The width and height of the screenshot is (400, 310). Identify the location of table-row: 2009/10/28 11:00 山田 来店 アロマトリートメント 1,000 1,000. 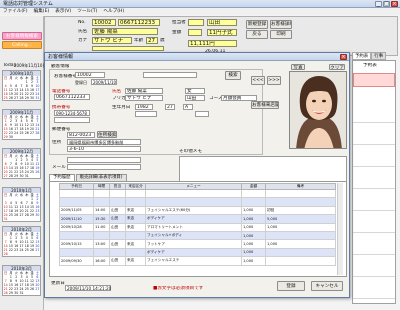
(197, 227).